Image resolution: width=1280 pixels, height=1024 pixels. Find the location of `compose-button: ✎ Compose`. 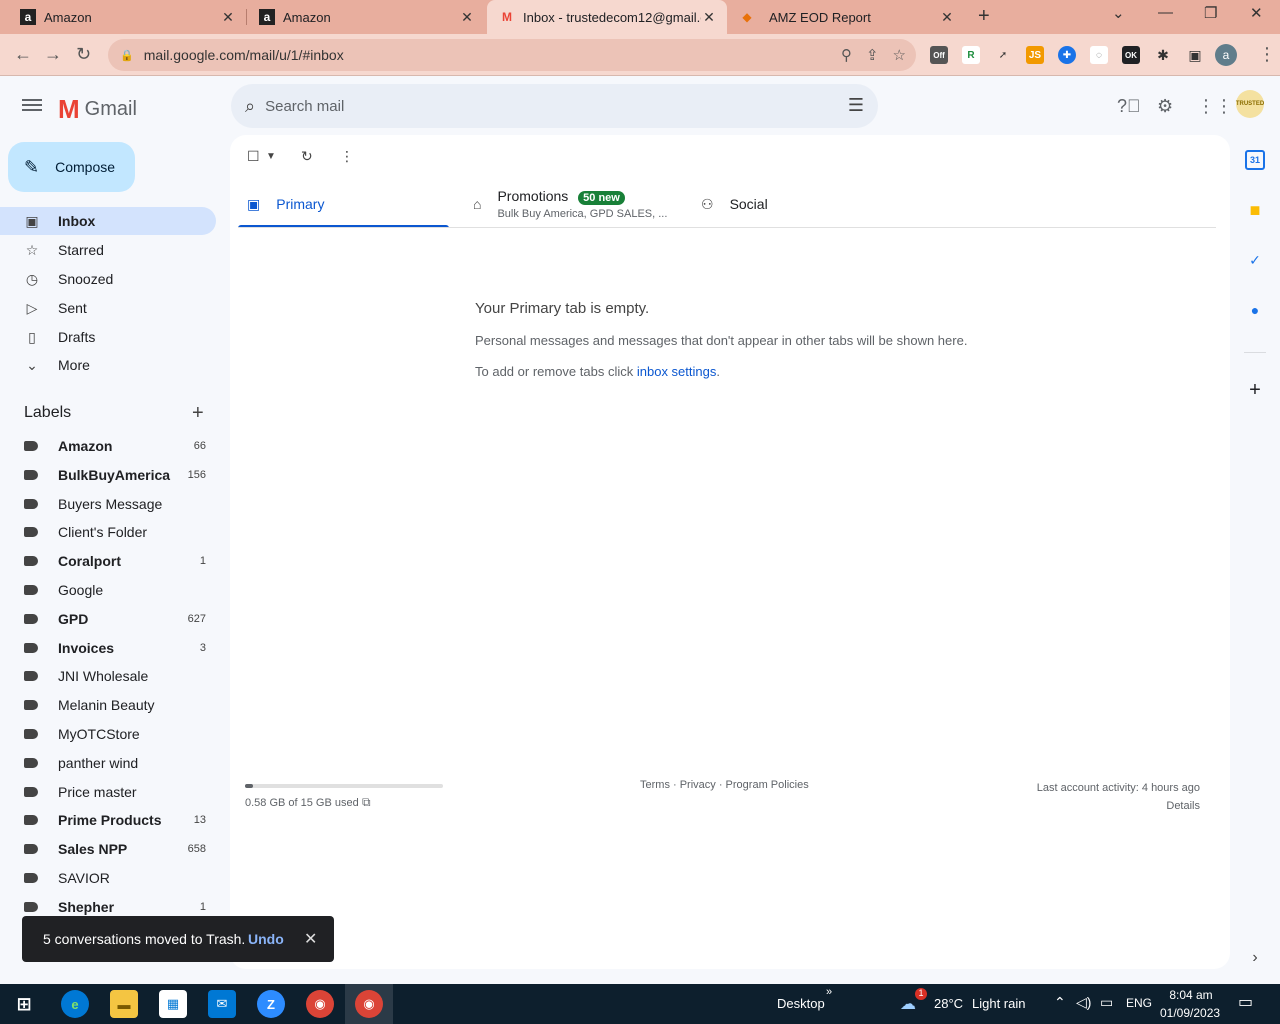

compose-button: ✎ Compose is located at coordinates (71, 167).